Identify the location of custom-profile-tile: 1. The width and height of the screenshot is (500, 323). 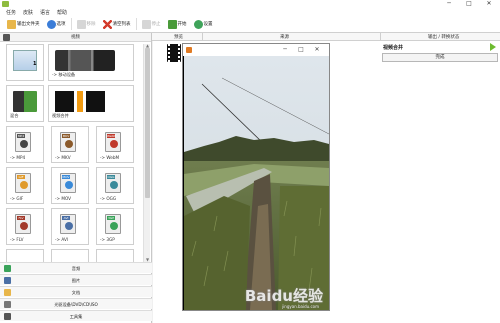
(25, 62).